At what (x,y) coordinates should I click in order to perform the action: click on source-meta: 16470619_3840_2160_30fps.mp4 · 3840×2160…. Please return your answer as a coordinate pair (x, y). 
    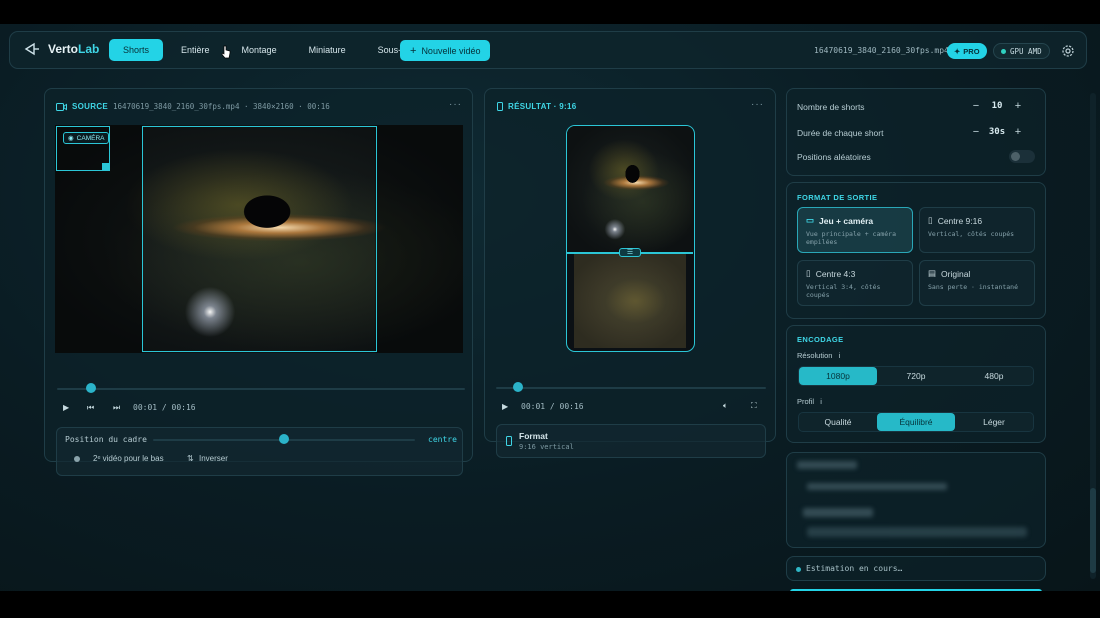
    Looking at the image, I should click on (221, 106).